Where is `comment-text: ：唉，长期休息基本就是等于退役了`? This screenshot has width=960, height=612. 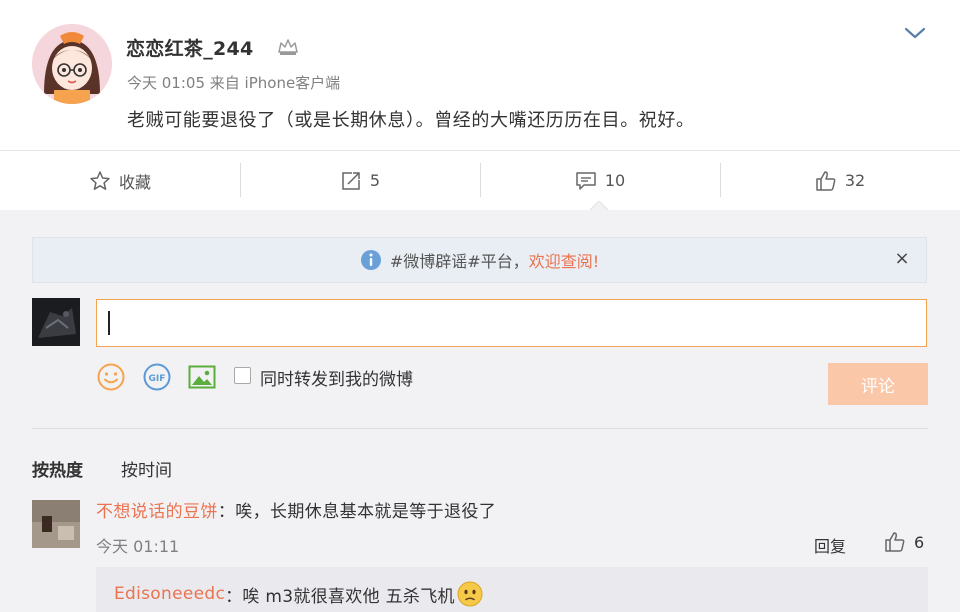
comment-text: ：唉，长期休息基本就是等于退役了 is located at coordinates (357, 512).